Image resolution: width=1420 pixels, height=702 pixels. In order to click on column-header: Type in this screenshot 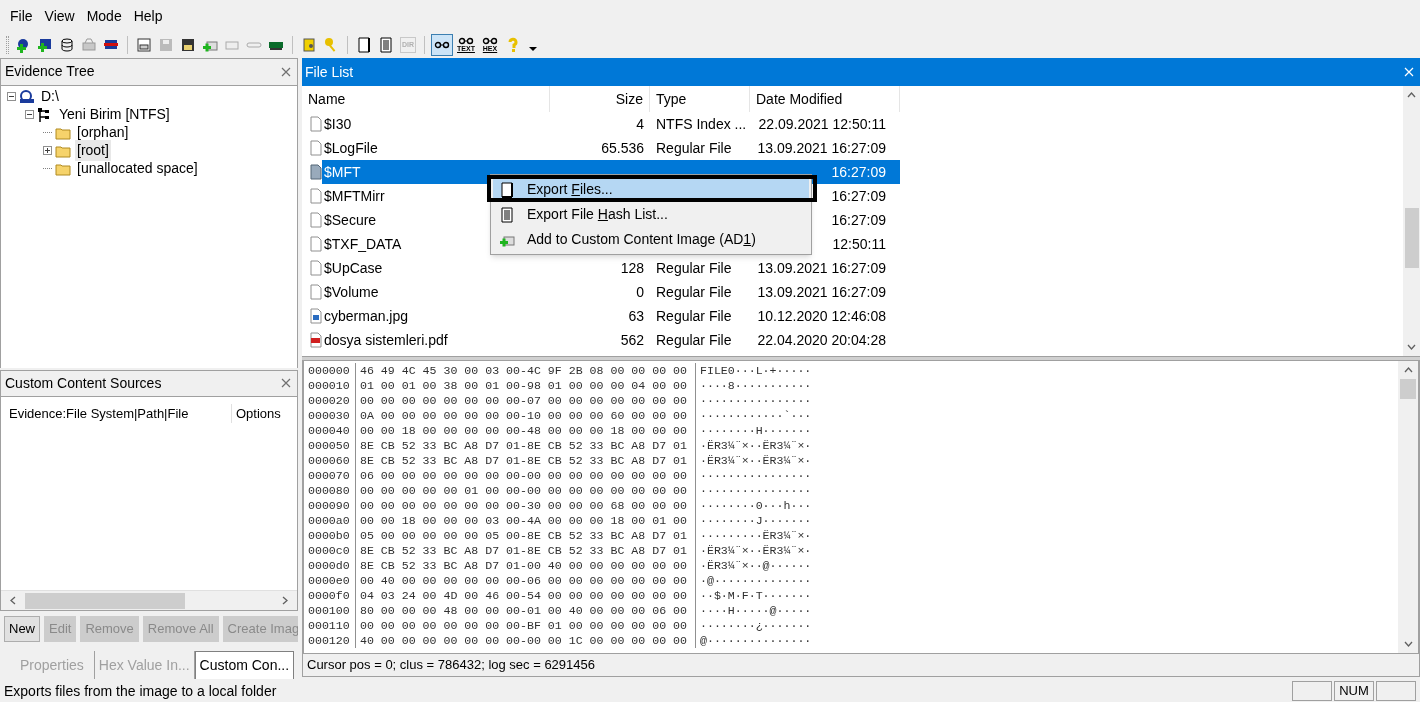, I will do `click(700, 99)`.